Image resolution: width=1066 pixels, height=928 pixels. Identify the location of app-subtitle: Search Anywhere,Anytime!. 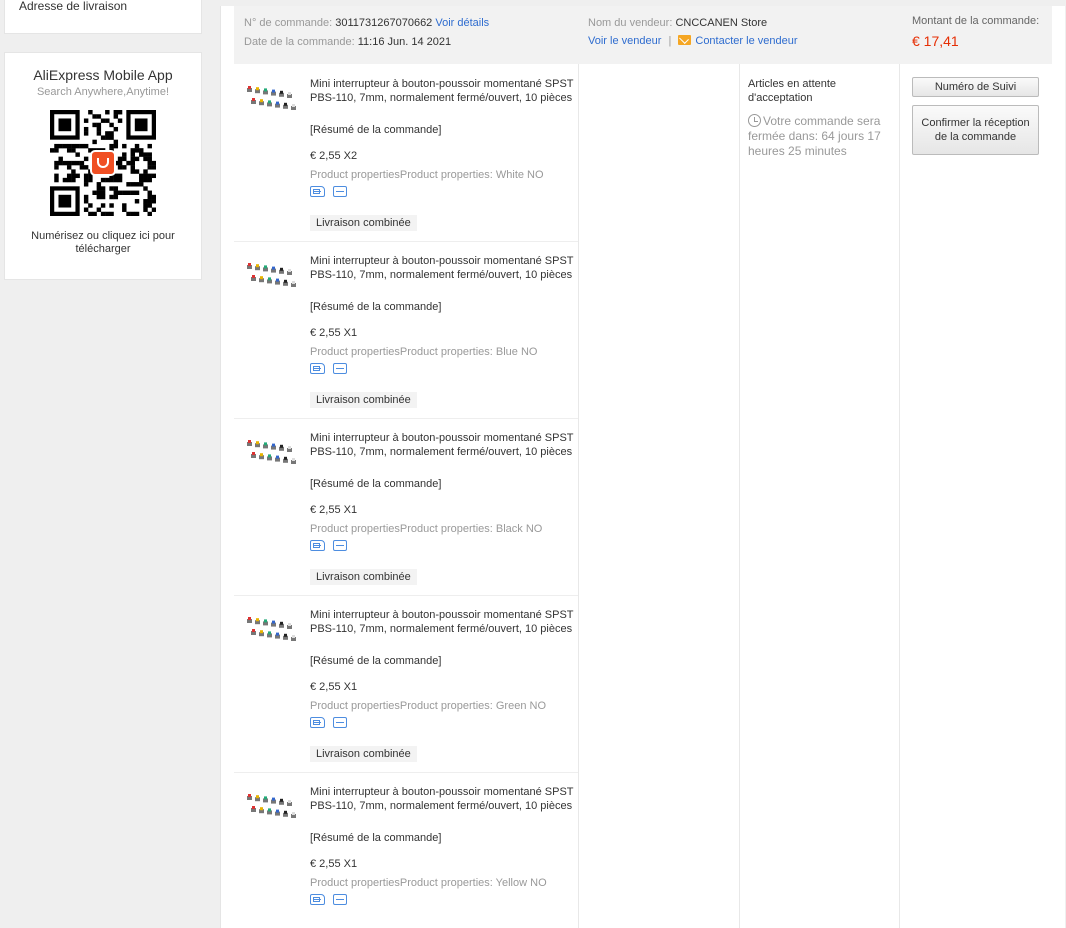
(103, 92).